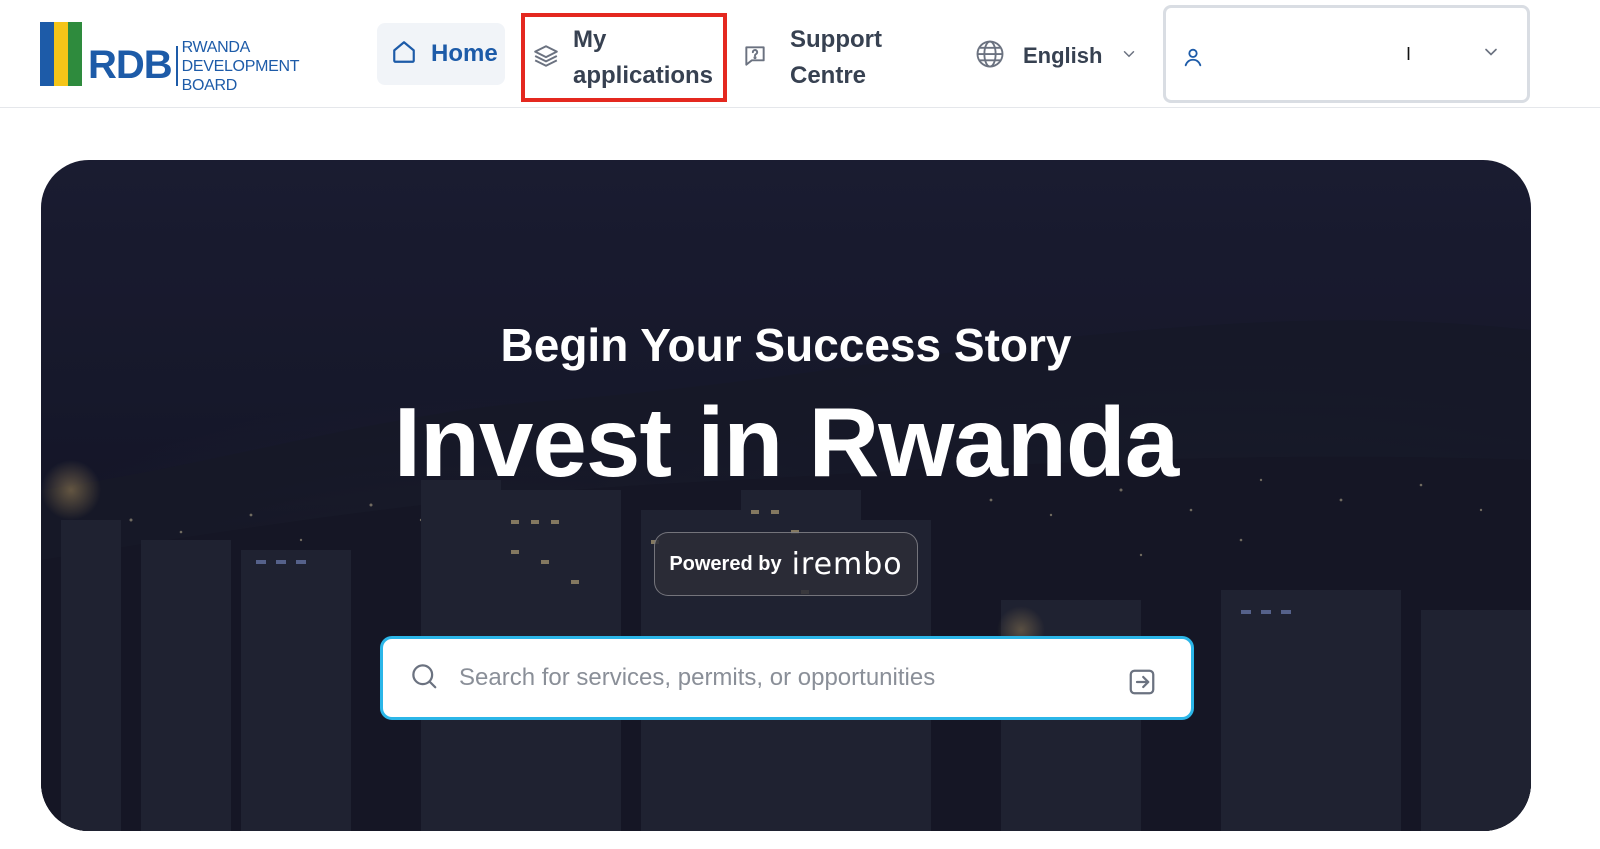 This screenshot has width=1600, height=849. Describe the element at coordinates (828, 75) in the screenshot. I see `nav-support-line2: Centre` at that location.